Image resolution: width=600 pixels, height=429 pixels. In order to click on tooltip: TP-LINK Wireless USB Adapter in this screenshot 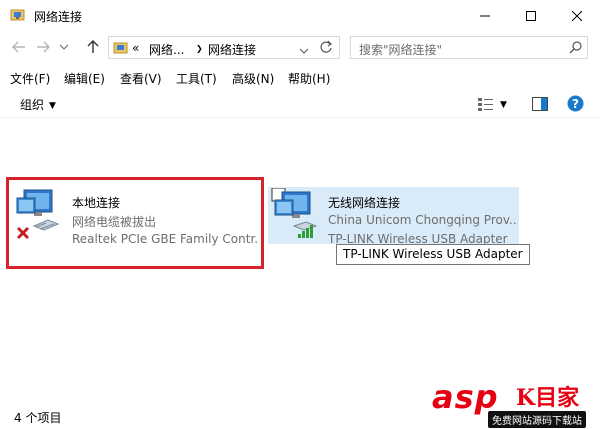, I will do `click(433, 254)`.